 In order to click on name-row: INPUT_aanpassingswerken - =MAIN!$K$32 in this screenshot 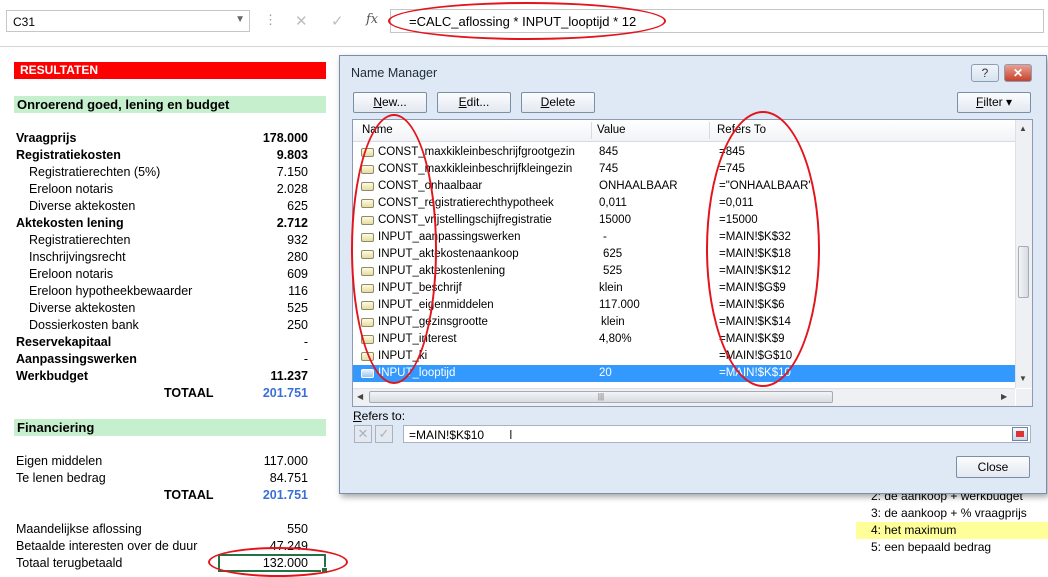, I will do `click(684, 237)`.